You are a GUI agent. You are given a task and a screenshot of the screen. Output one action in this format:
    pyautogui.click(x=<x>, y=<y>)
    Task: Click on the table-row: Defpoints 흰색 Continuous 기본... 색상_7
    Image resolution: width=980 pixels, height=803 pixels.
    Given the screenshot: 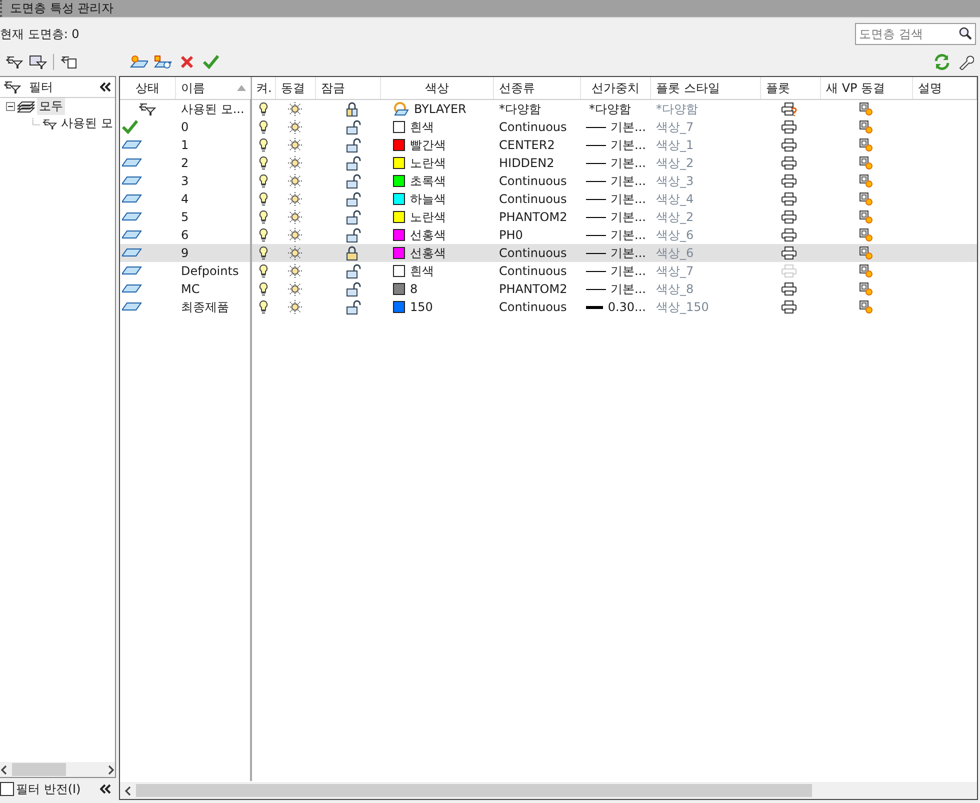 What is the action you would take?
    pyautogui.click(x=548, y=271)
    